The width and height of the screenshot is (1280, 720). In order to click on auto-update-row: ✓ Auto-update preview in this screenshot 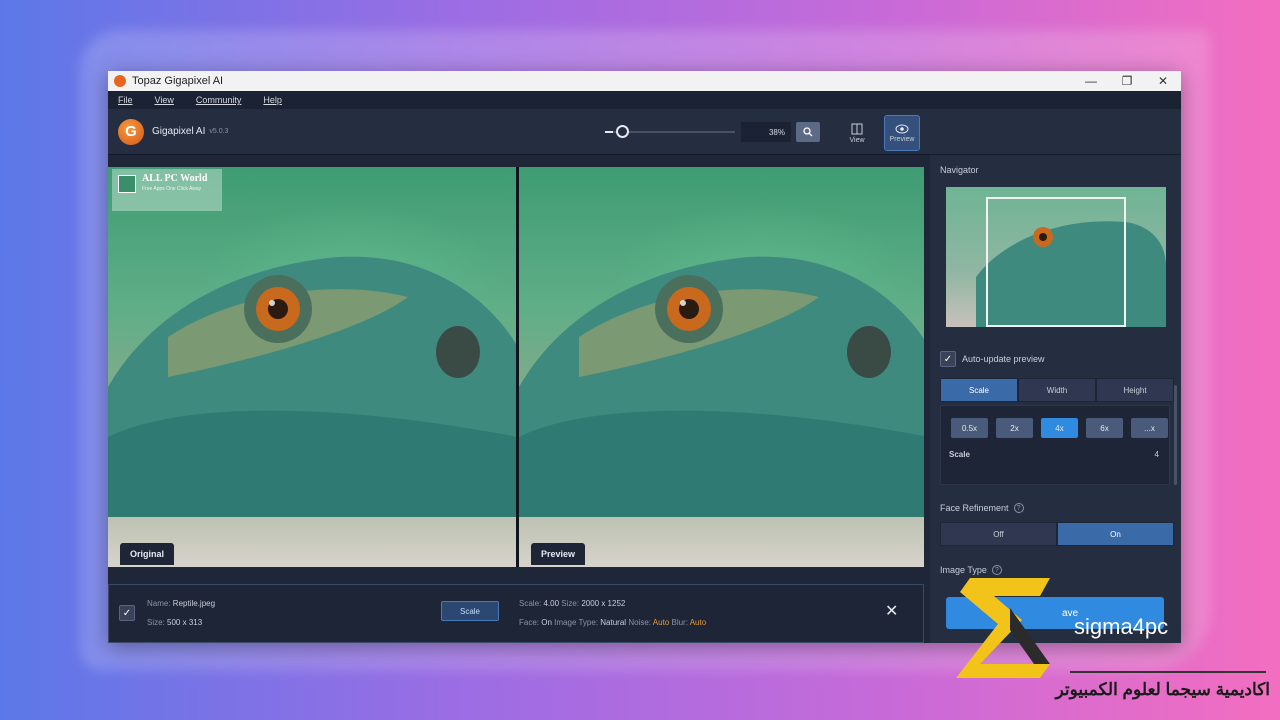, I will do `click(992, 359)`.